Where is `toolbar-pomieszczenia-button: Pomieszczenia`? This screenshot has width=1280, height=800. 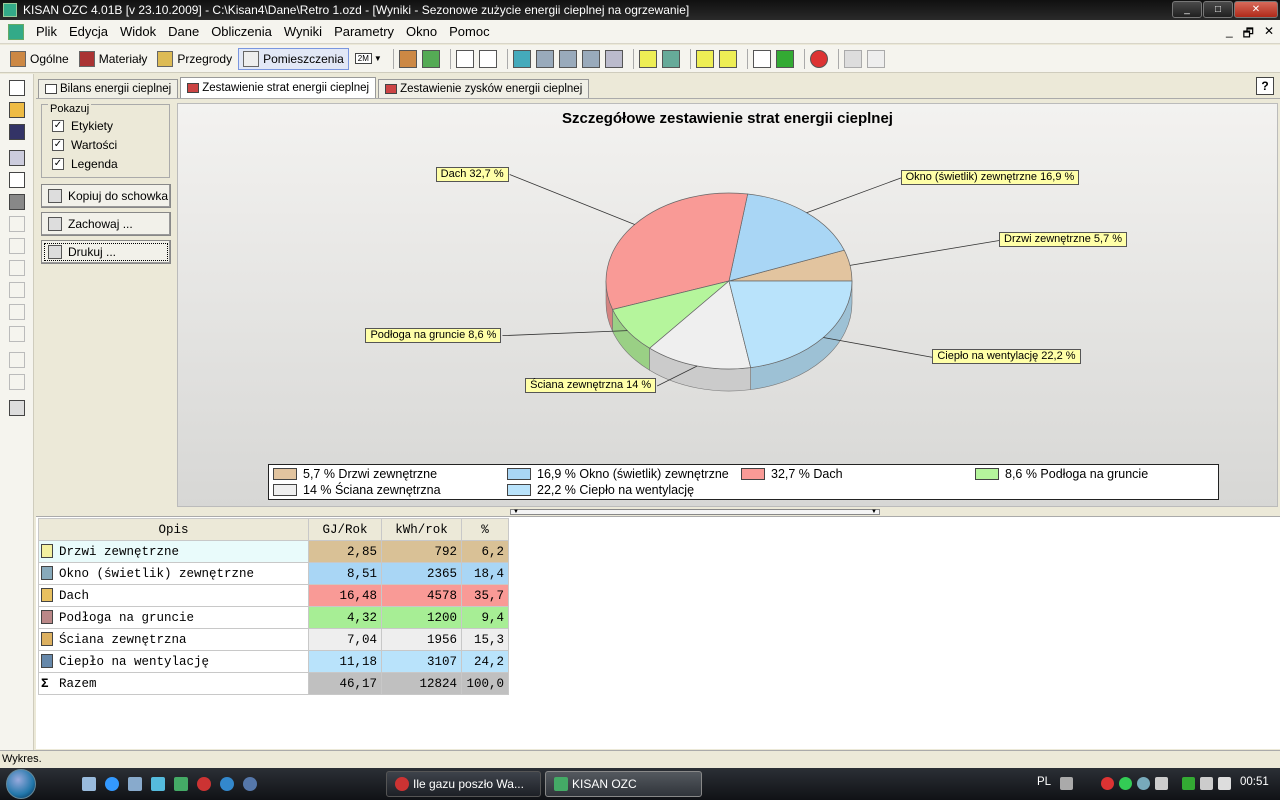
toolbar-pomieszczenia-button: Pomieszczenia is located at coordinates (293, 58).